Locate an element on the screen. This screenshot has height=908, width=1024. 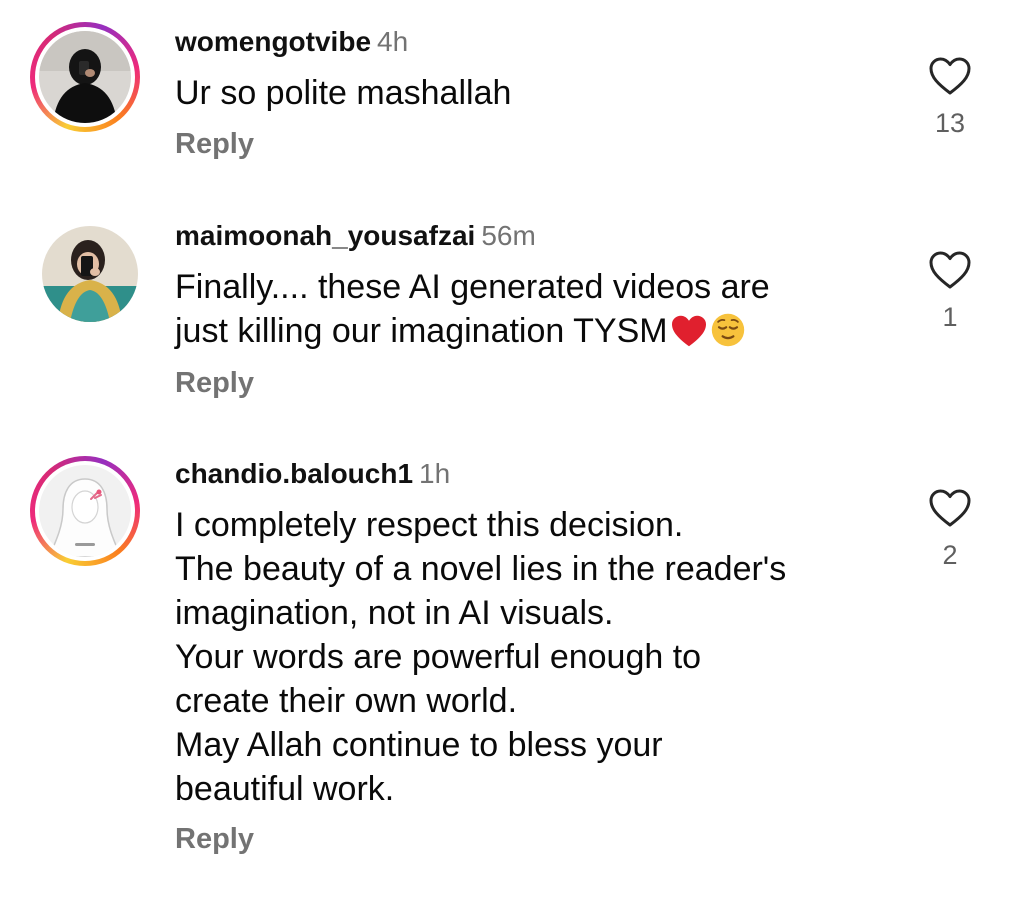
comment-line: May Allah continue to bless your is located at coordinates (419, 745).